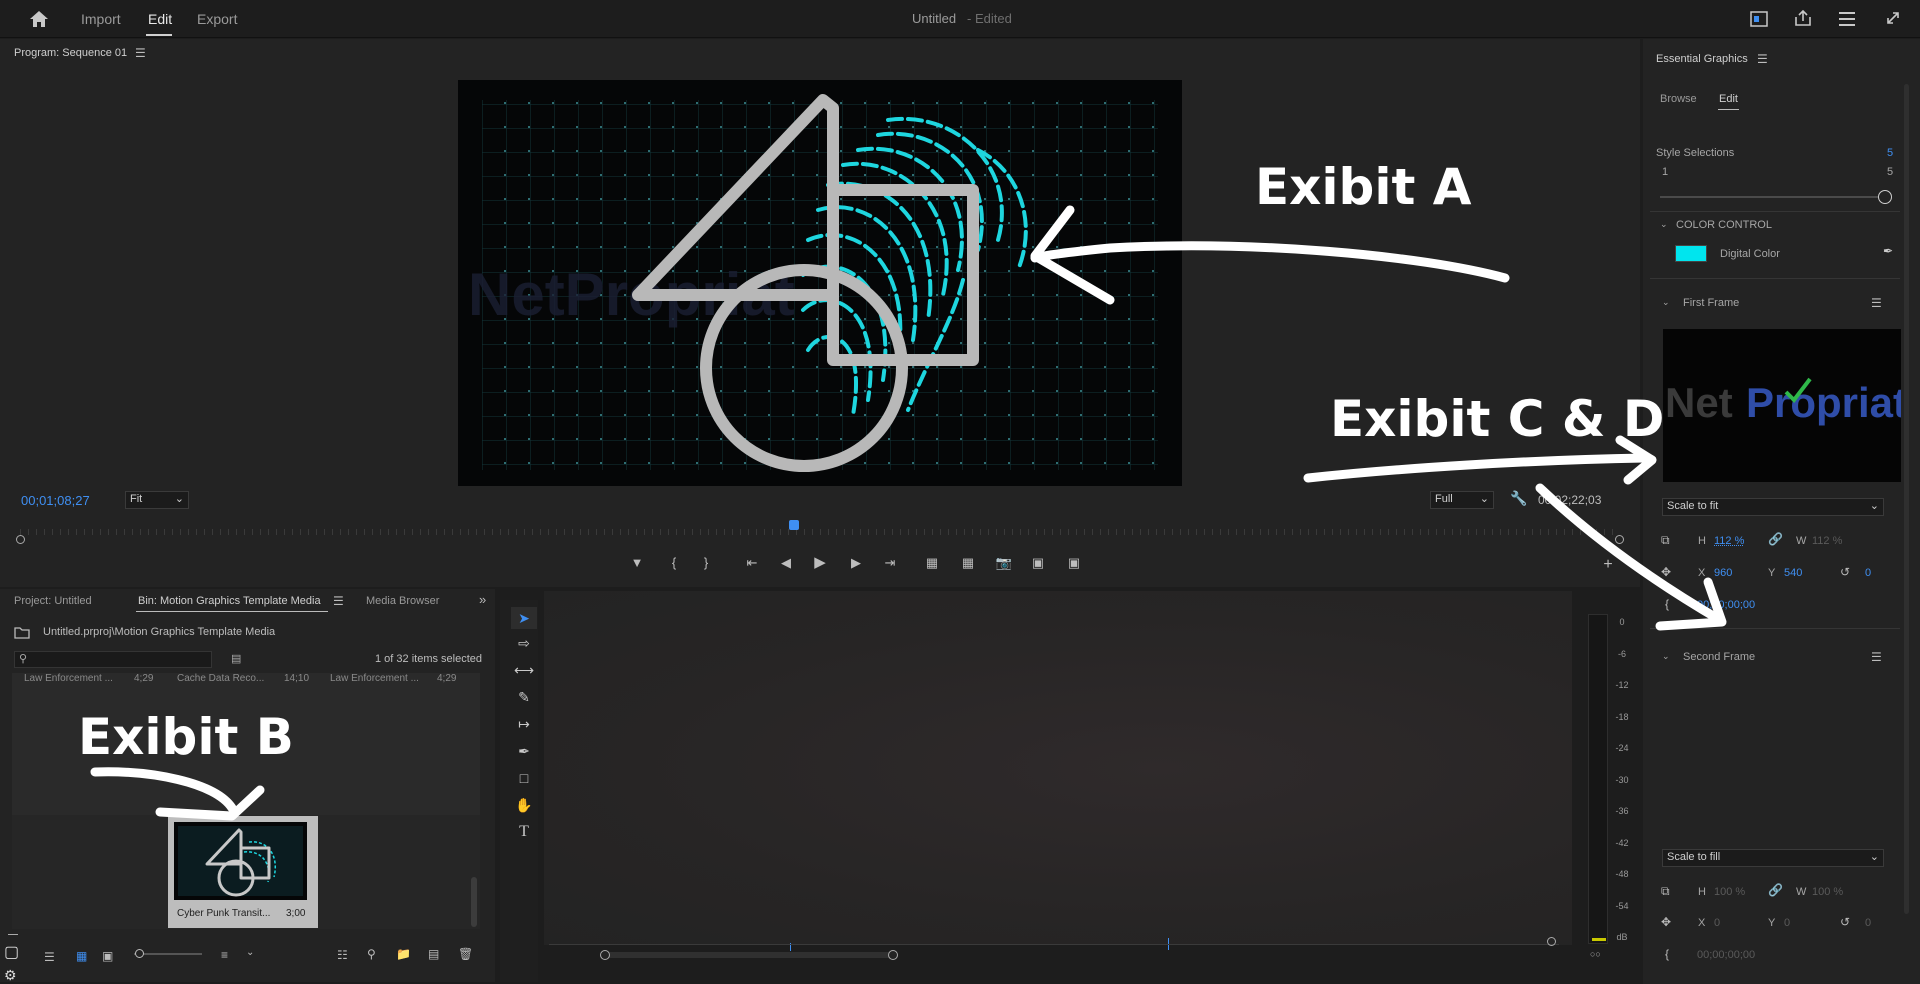 This screenshot has width=1920, height=984. Describe the element at coordinates (163, 790) in the screenshot. I see `arrow-b-shaft` at that location.